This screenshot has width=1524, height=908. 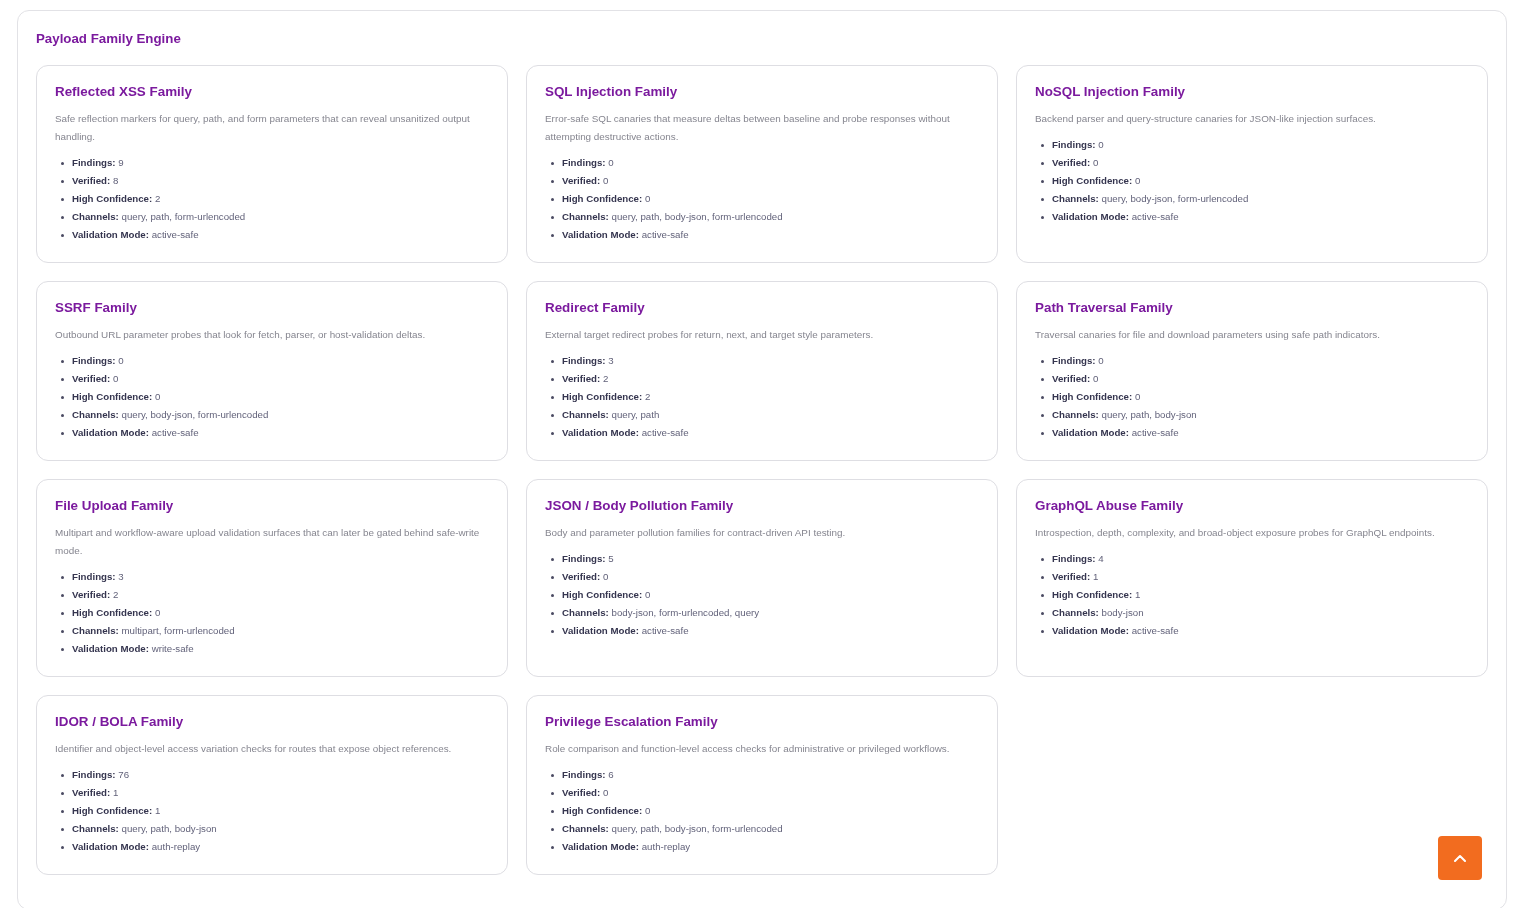 What do you see at coordinates (595, 308) in the screenshot?
I see `family-title: Redirect Family` at bounding box center [595, 308].